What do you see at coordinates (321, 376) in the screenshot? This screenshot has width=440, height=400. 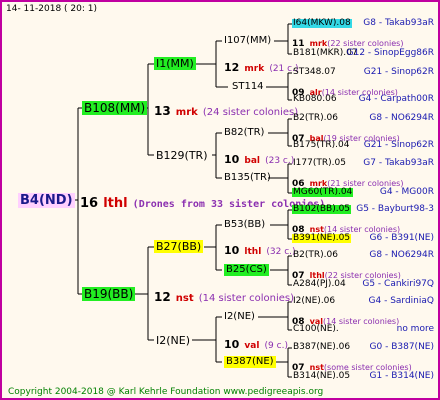 I see `gen4-queen: B314(NE).05` at bounding box center [321, 376].